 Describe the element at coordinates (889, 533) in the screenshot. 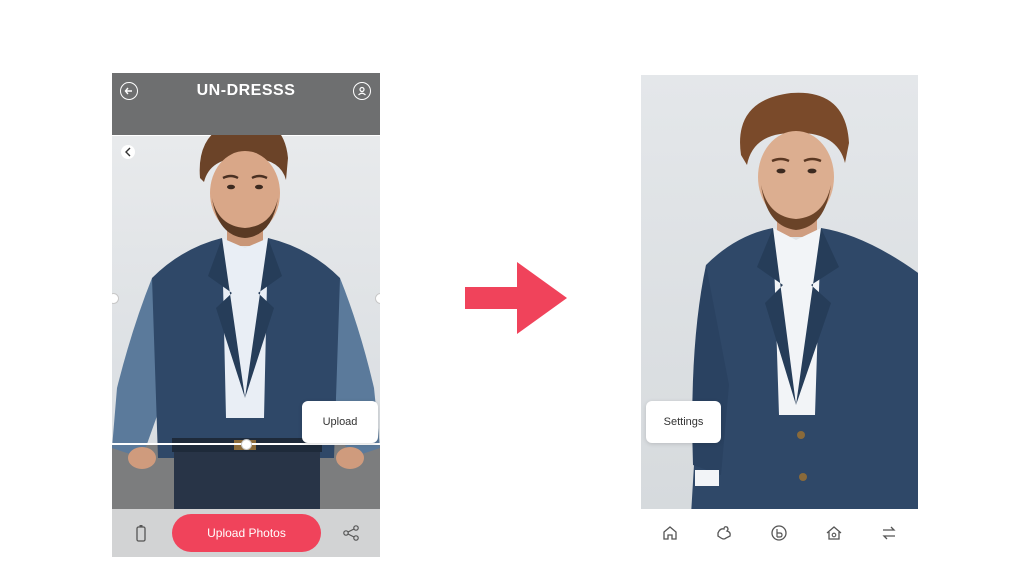

I see `swap-icon` at that location.